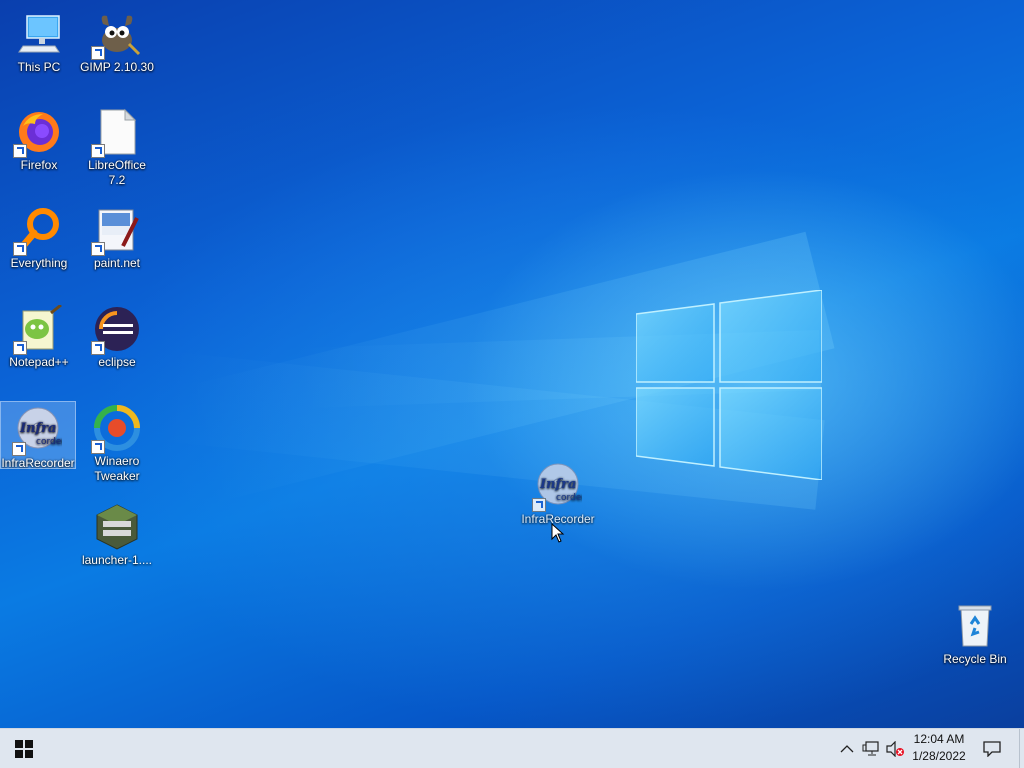 The width and height of the screenshot is (1024, 768). I want to click on desktop-icon-recycle-bin: Recycle Bin, so click(975, 634).